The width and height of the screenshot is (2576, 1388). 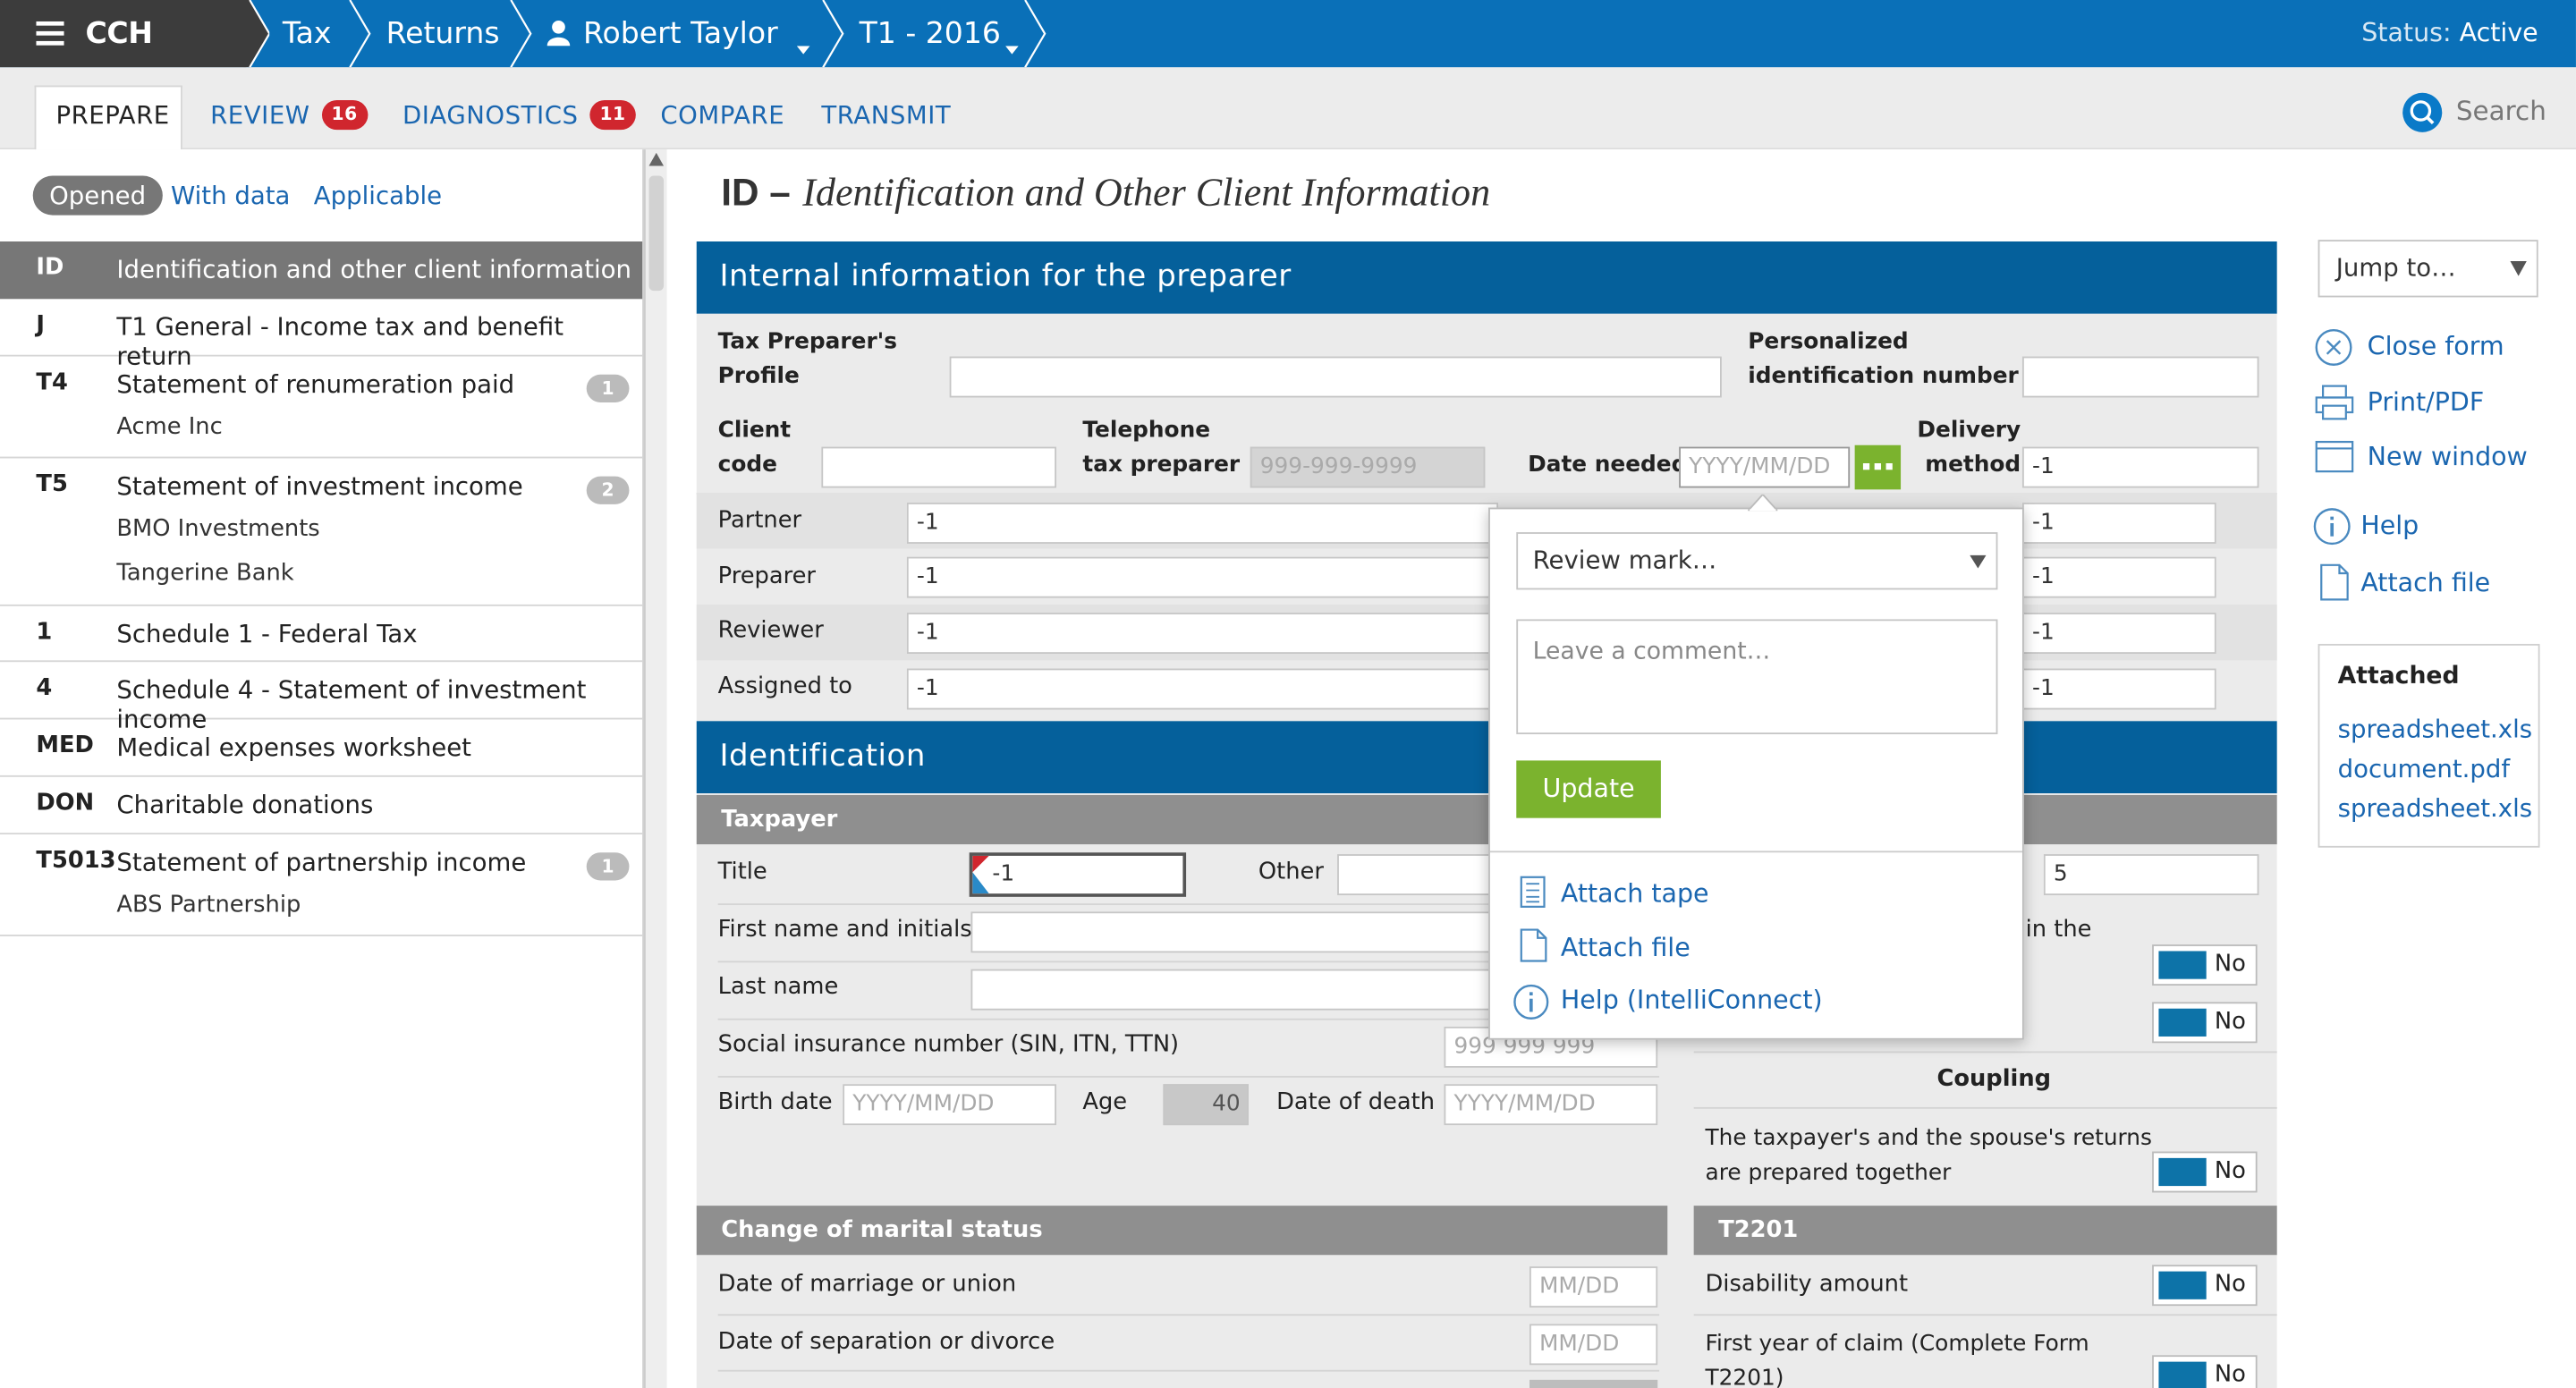 What do you see at coordinates (1202, 689) in the screenshot?
I see `assigned-to-input: -1` at bounding box center [1202, 689].